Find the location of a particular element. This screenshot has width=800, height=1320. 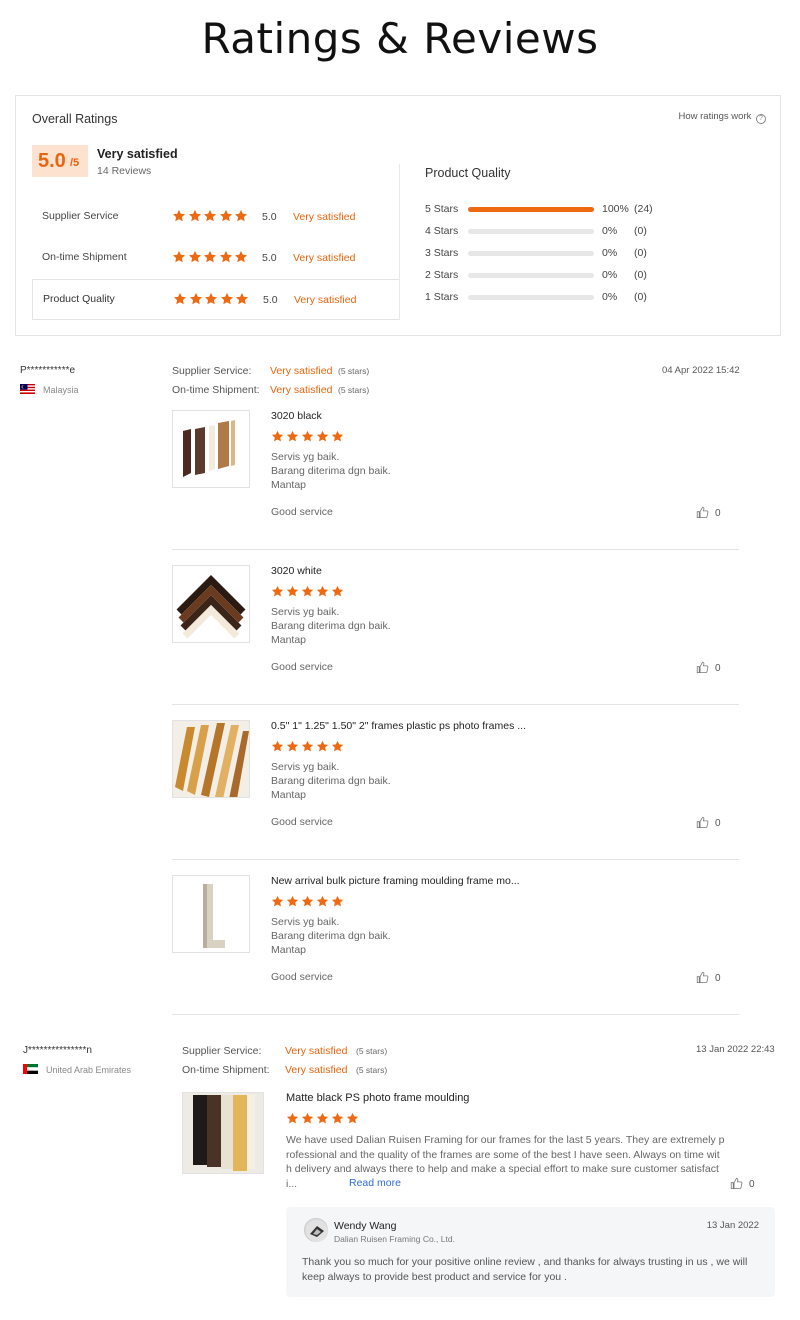

rating-label: On-time Shipment is located at coordinates (84, 257).